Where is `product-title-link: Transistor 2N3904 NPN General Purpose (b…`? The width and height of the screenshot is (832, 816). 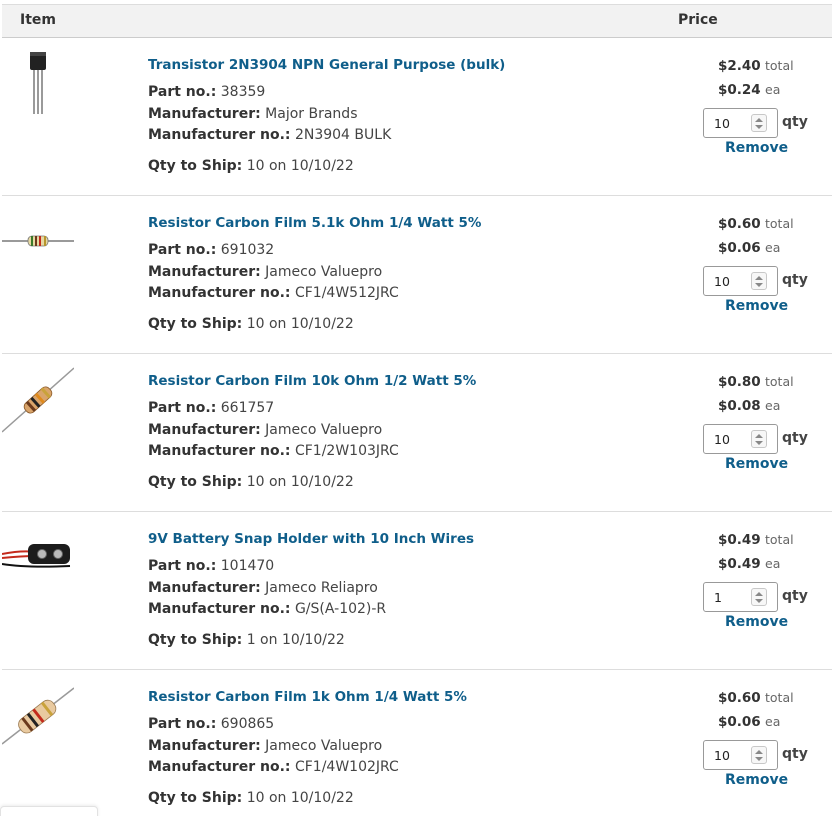 product-title-link: Transistor 2N3904 NPN General Purpose (b… is located at coordinates (326, 65).